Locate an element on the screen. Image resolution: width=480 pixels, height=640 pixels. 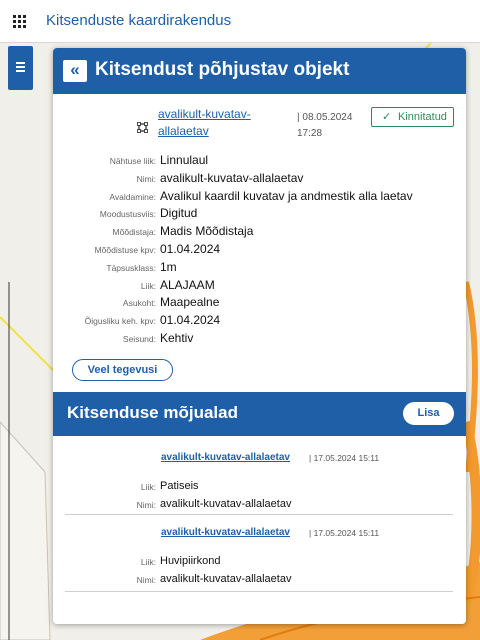
zones-section-header: Kitsenduse mõjualad Lisa is located at coordinates (259, 414).